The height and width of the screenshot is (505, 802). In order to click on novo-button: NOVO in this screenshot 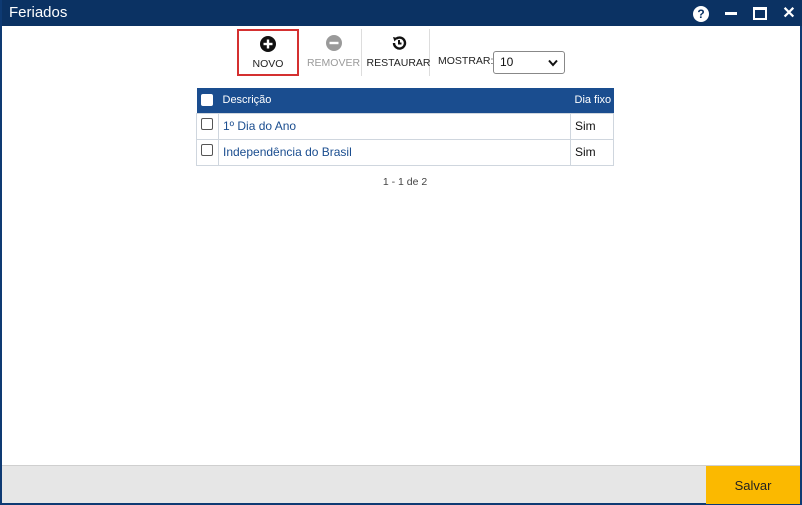, I will do `click(268, 52)`.